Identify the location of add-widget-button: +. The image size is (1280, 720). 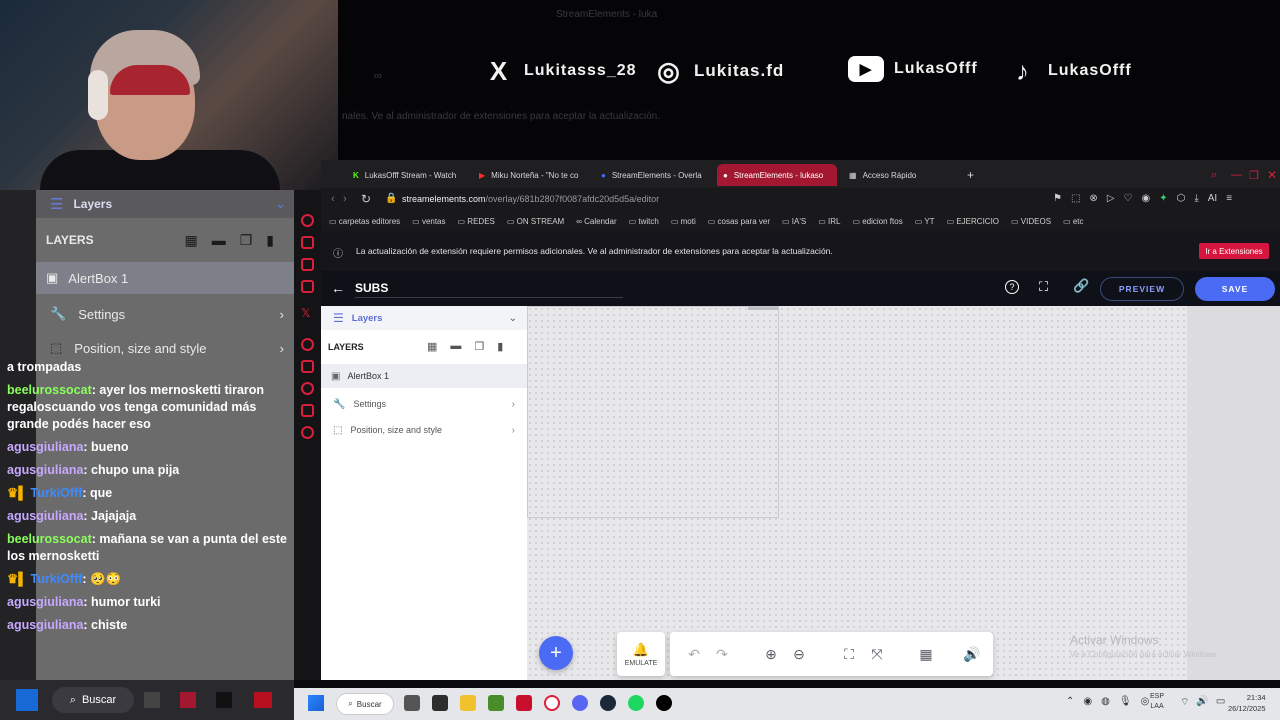
(556, 653).